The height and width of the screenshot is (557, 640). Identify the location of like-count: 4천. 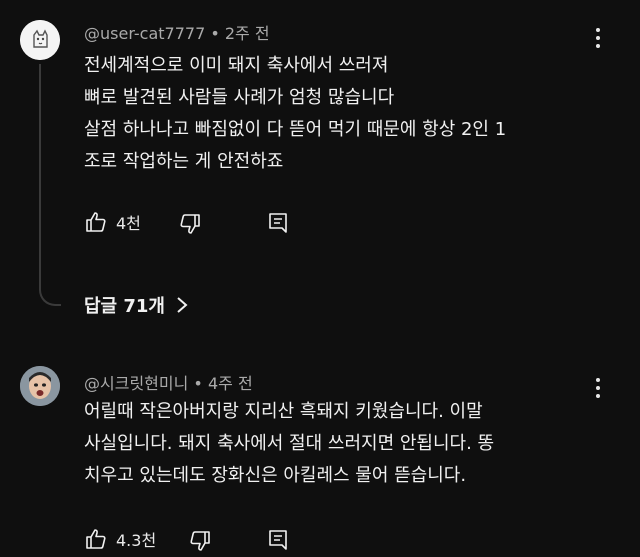
(128, 223).